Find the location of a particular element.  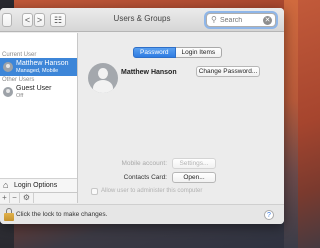

help-button: ? is located at coordinates (269, 215).